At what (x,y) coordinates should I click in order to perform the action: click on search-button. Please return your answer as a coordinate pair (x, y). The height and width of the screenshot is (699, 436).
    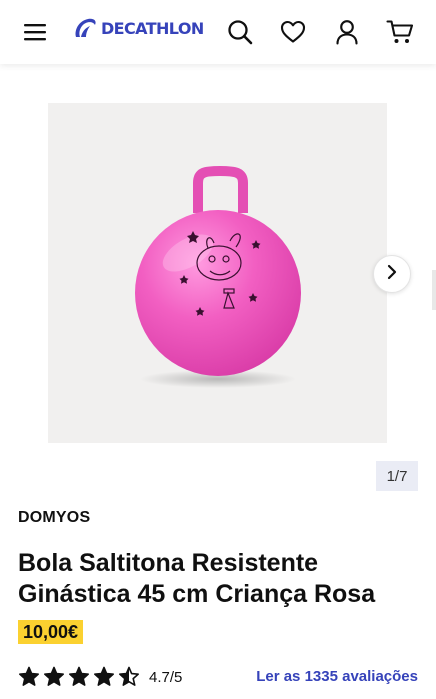
    Looking at the image, I should click on (240, 32).